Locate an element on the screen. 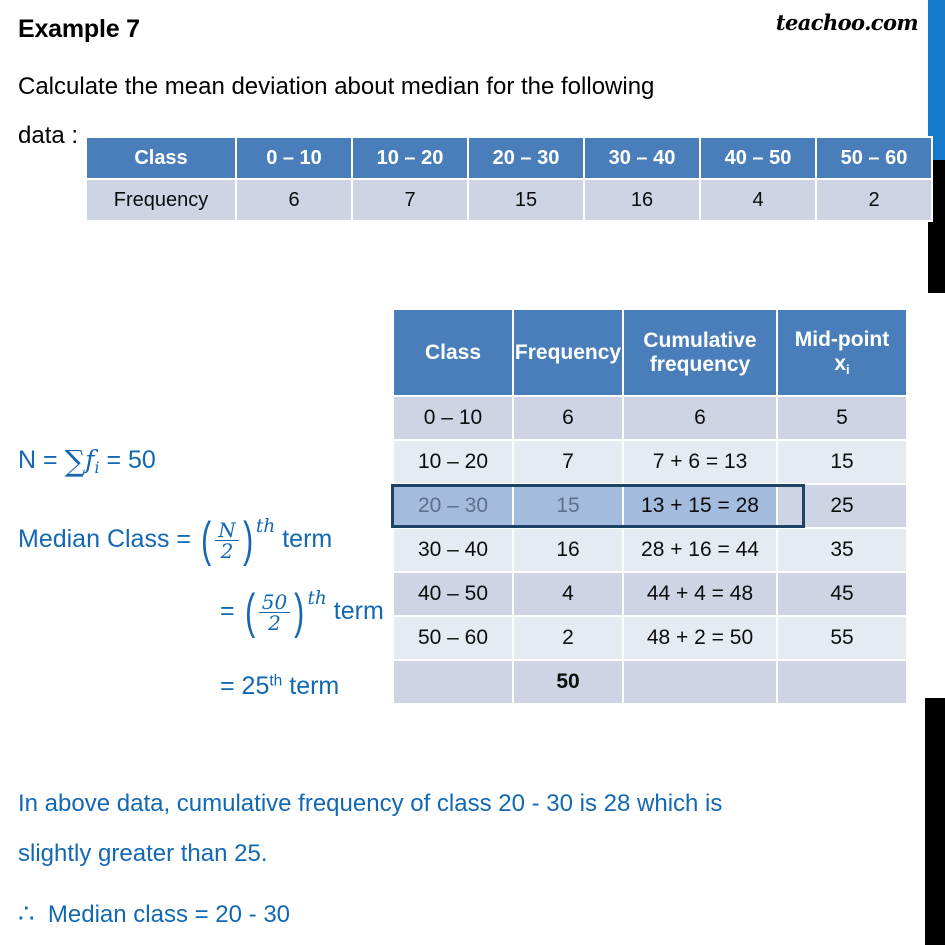 This screenshot has width=945, height=945. question-header-class: Class is located at coordinates (161, 158).